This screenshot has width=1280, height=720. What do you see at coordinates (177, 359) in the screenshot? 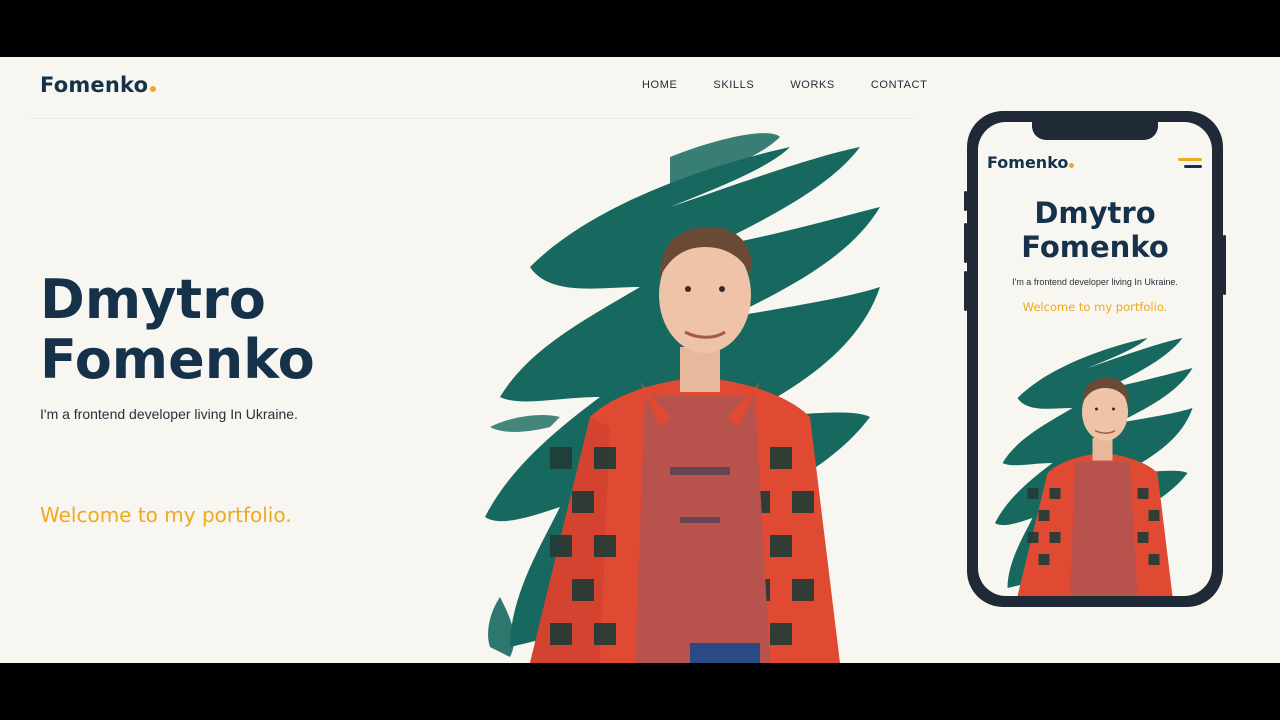
I see `hero-last-name: Fomenko` at bounding box center [177, 359].